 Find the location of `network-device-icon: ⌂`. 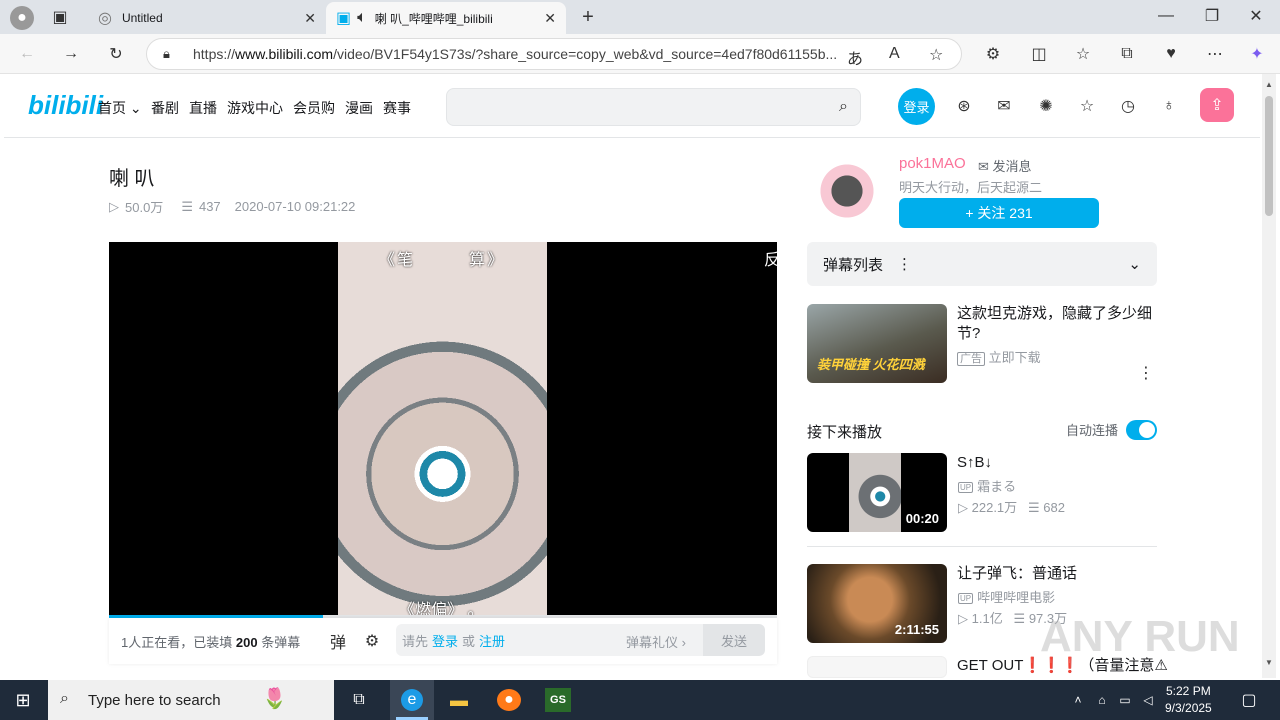

network-device-icon: ⌂ is located at coordinates (1102, 700).